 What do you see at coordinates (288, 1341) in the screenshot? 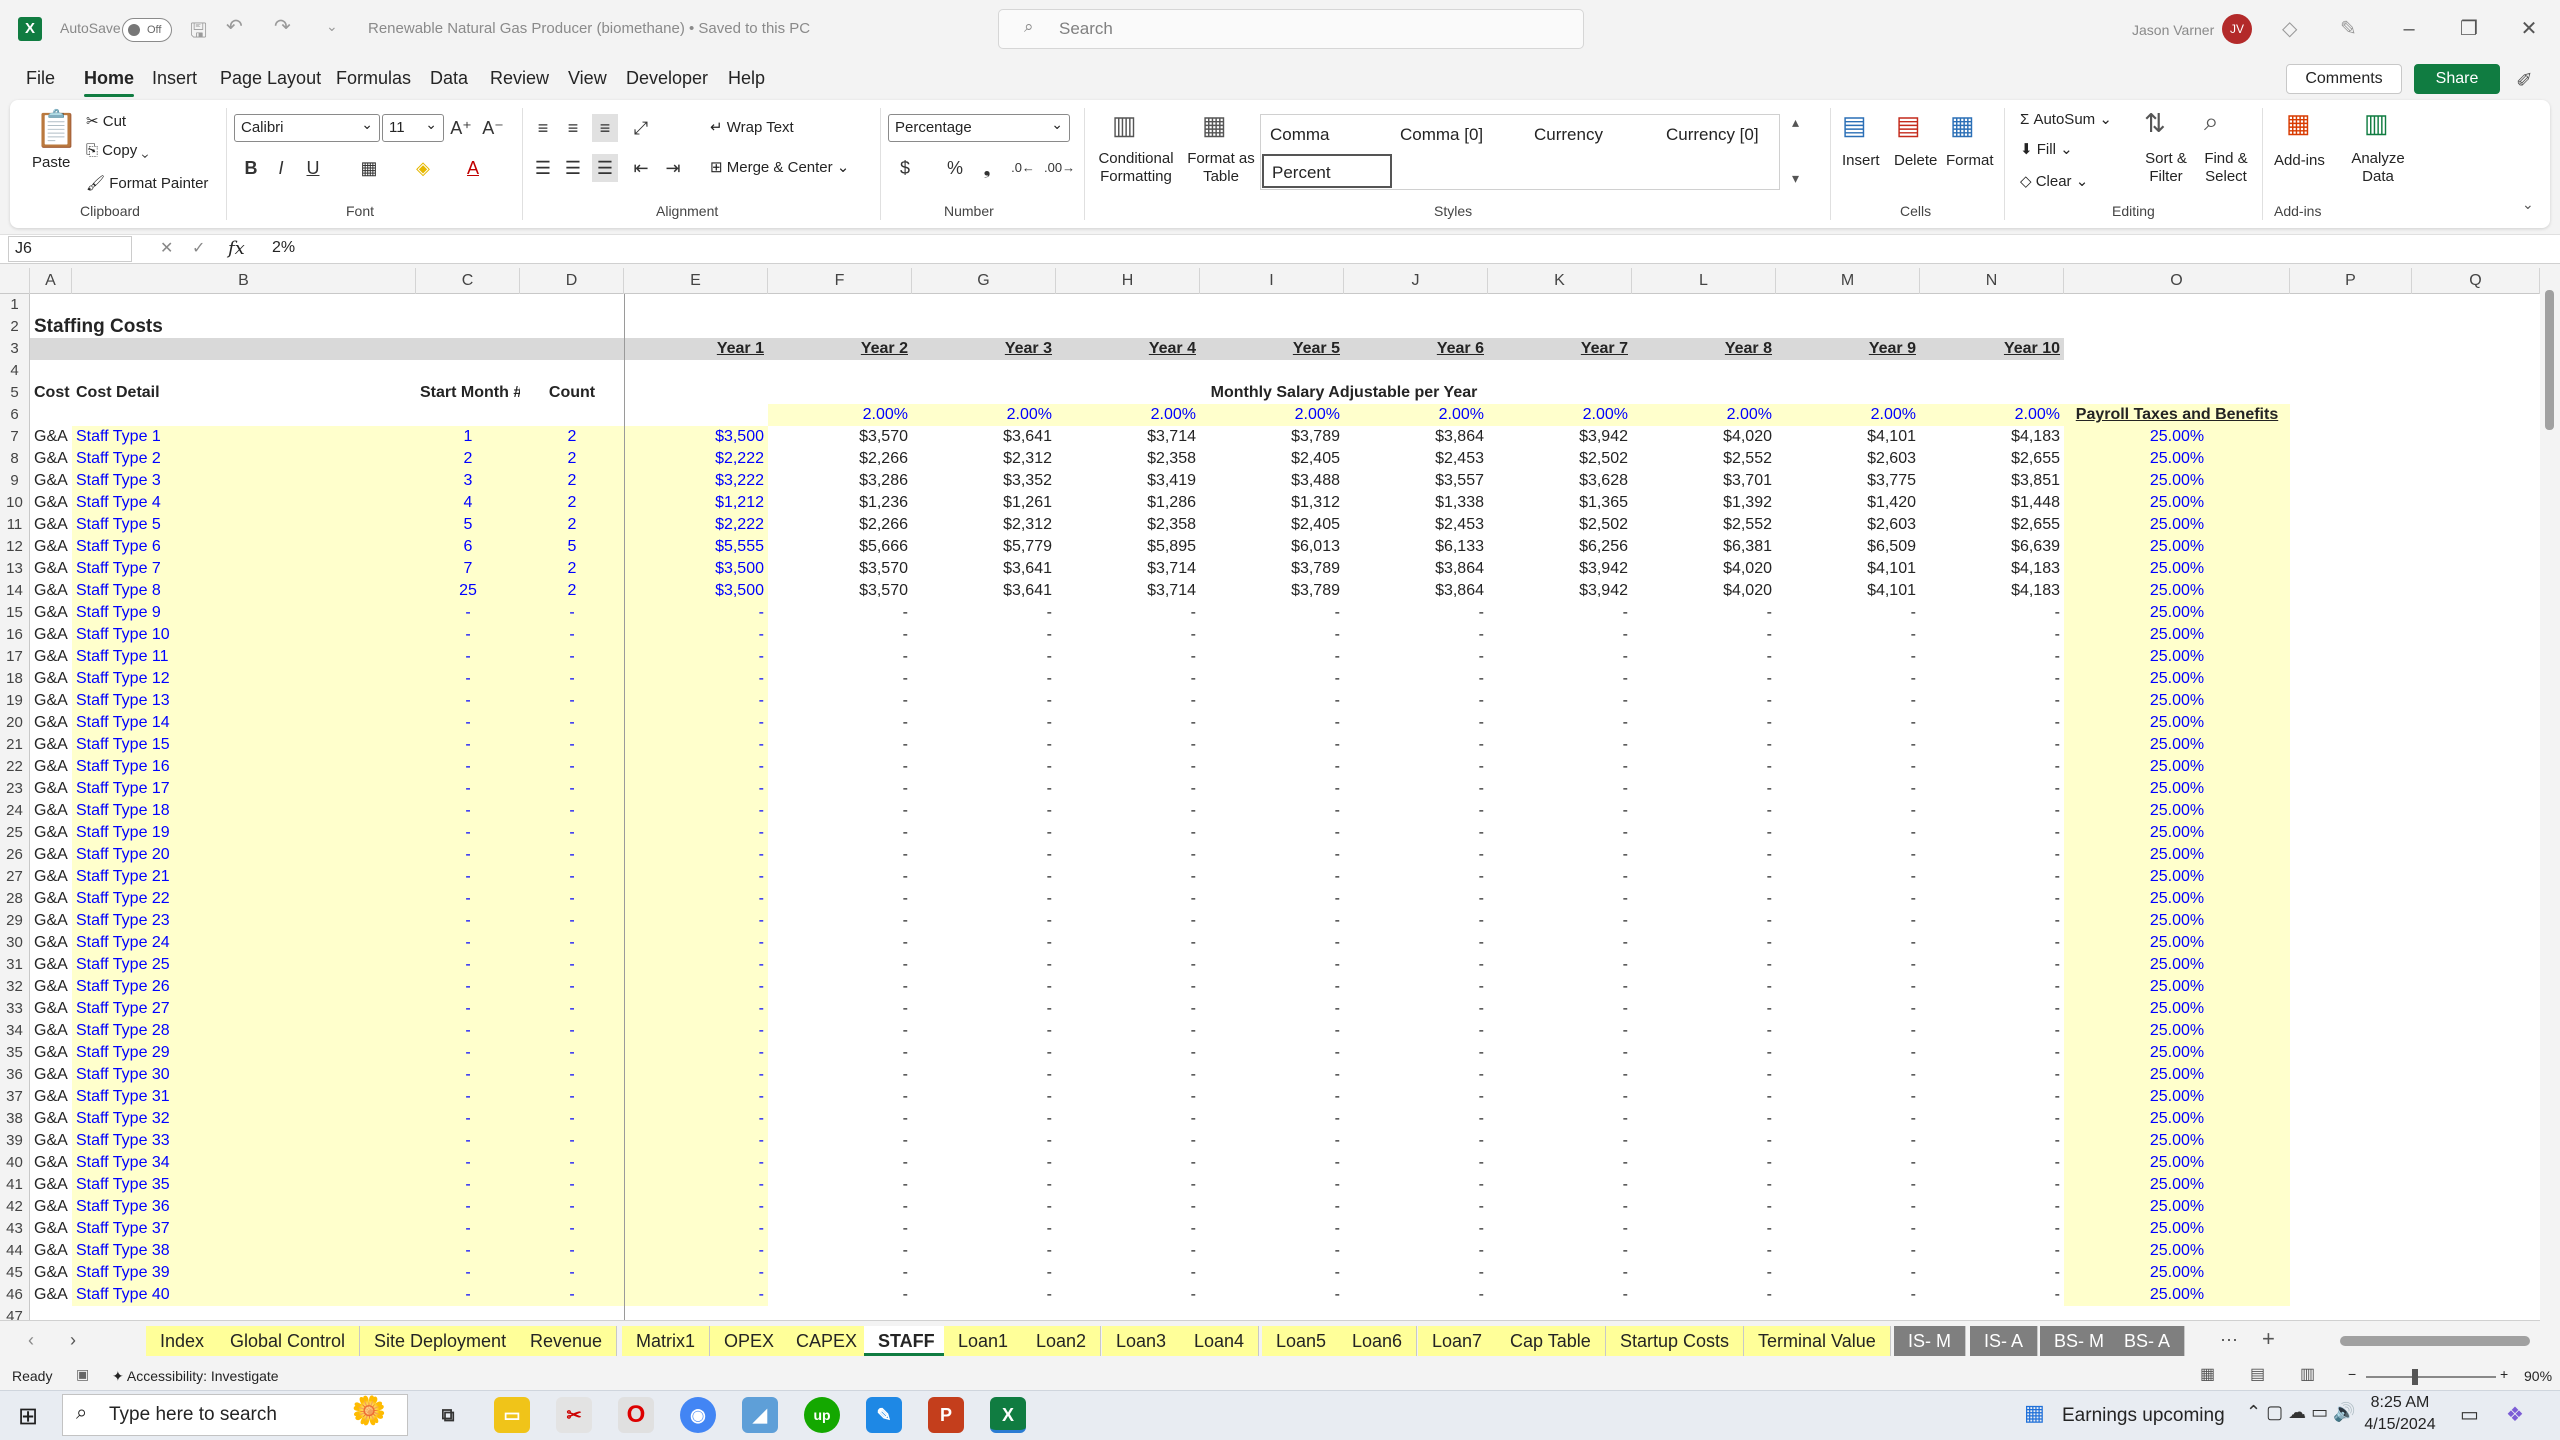
I see `sheet-tab-global-control: Global Control` at bounding box center [288, 1341].